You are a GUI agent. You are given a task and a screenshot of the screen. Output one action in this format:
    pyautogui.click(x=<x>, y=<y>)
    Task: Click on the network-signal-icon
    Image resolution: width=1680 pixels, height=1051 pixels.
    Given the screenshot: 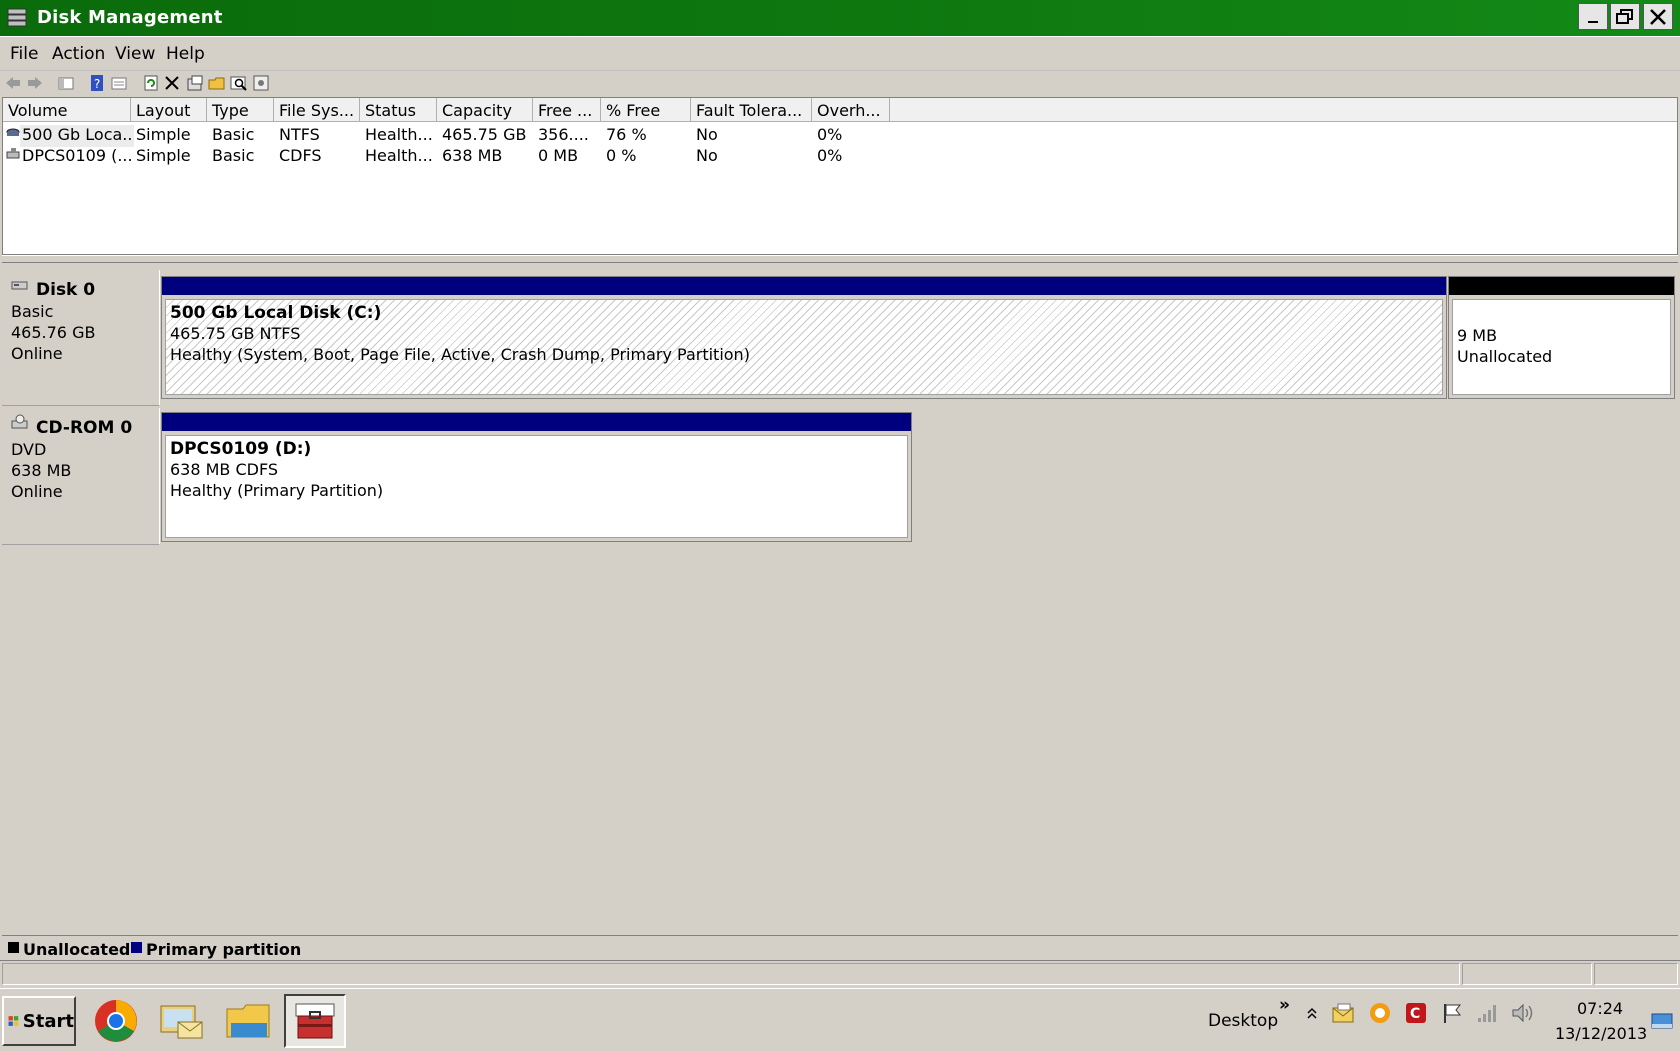 What is the action you would take?
    pyautogui.click(x=1487, y=1013)
    